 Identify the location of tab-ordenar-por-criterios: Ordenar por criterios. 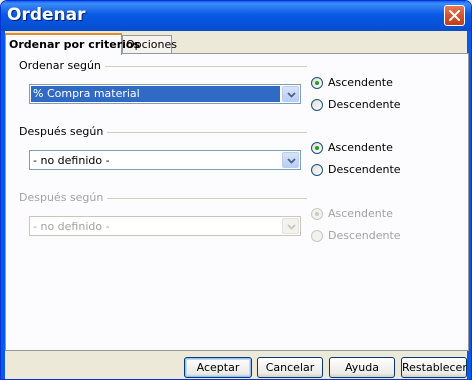
(72, 44).